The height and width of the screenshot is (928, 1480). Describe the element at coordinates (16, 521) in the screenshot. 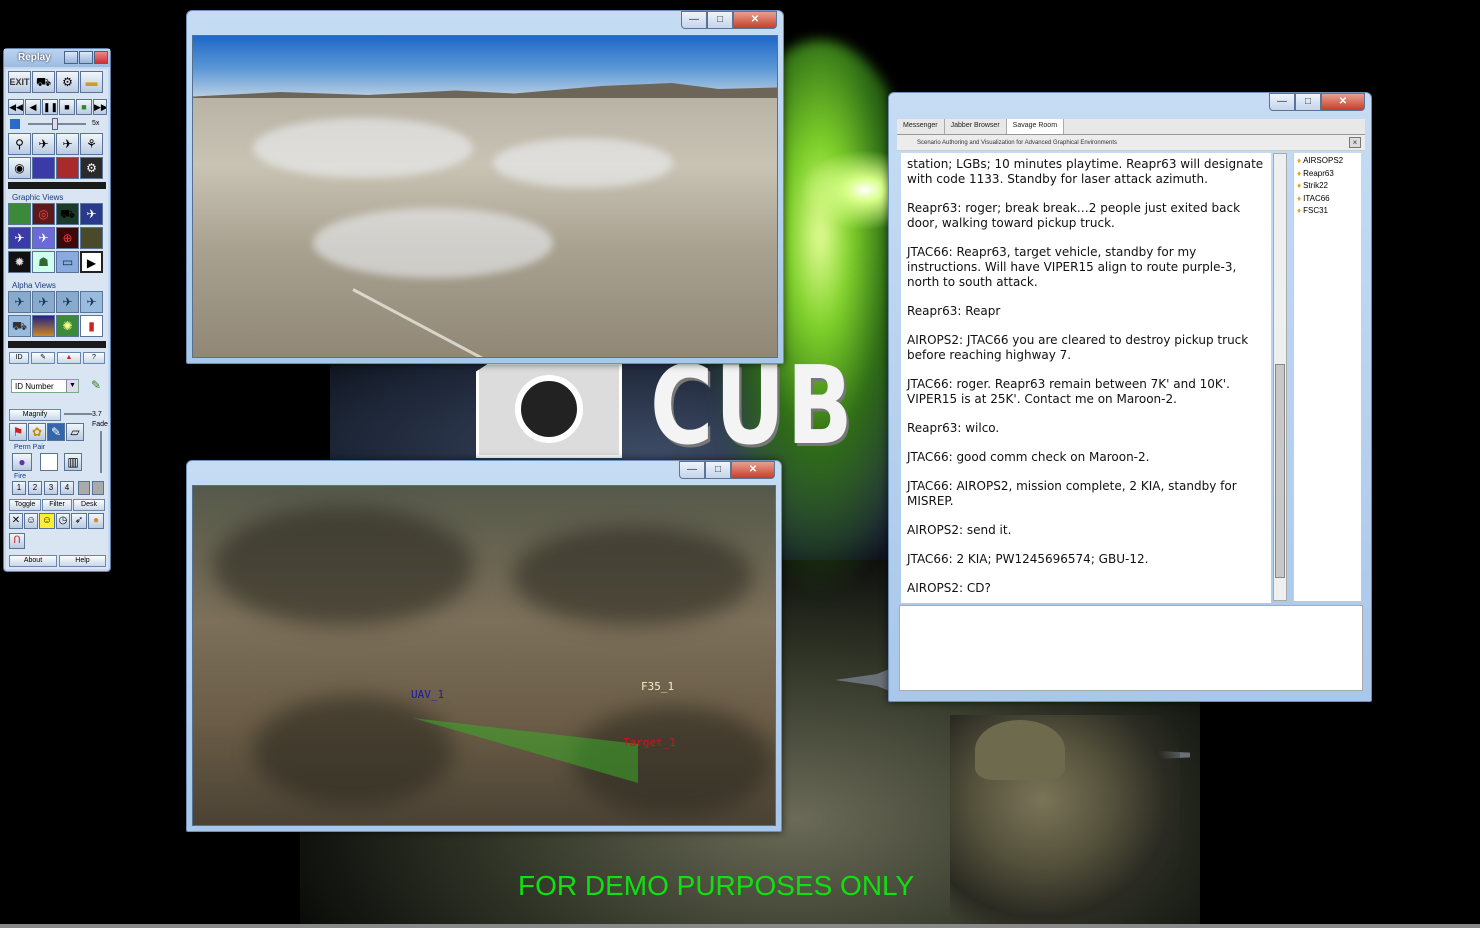

I see `close-icon: ✕` at that location.